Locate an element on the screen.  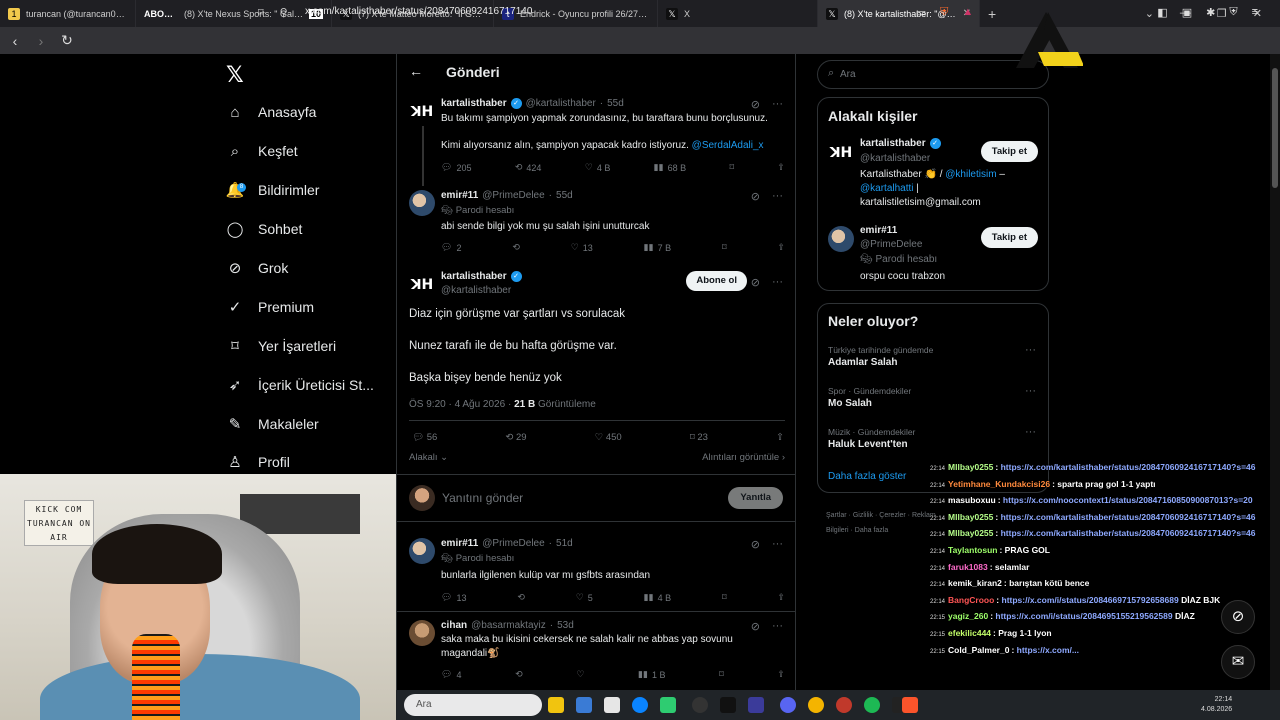
like-button: ♡ 450 is located at coordinates (608, 437).